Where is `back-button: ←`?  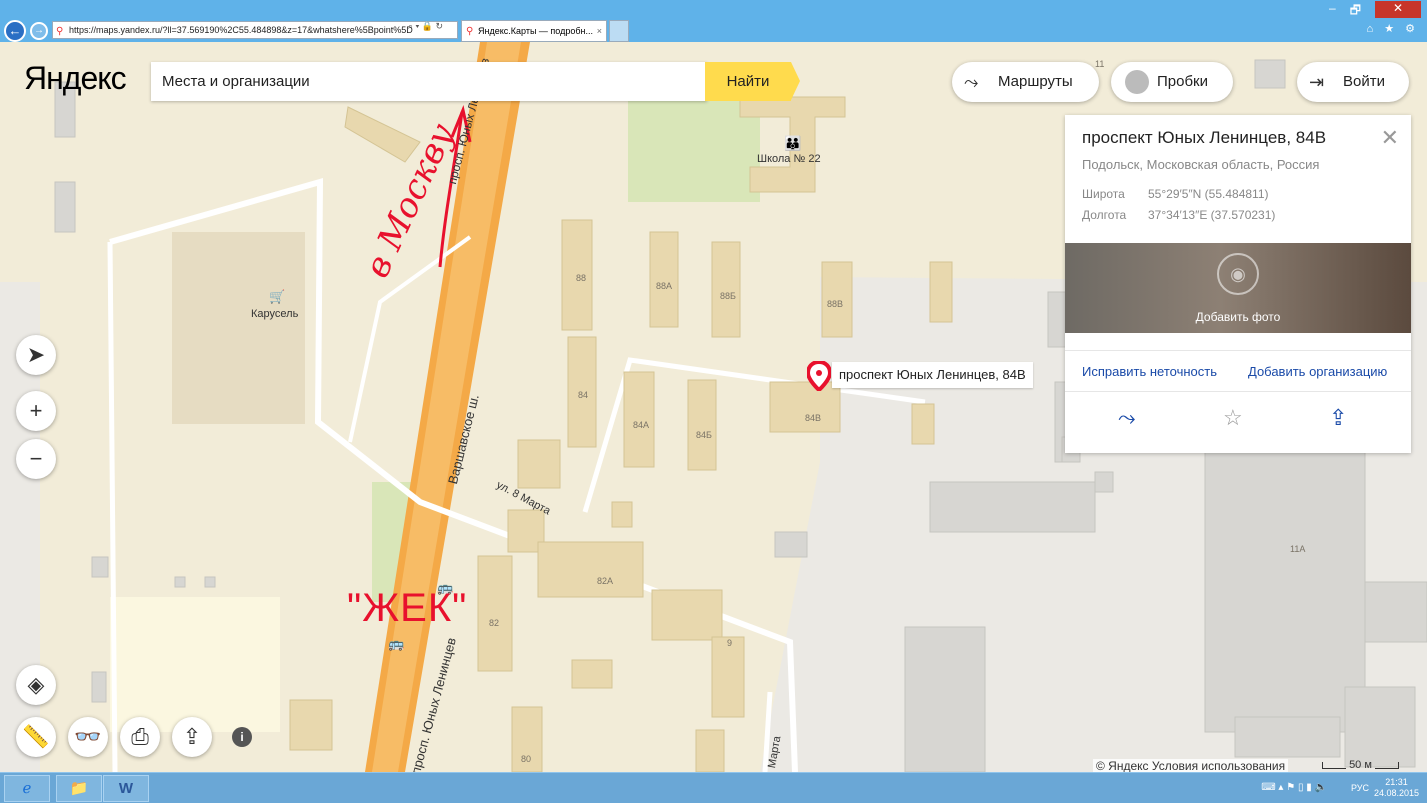
back-button: ← is located at coordinates (15, 31).